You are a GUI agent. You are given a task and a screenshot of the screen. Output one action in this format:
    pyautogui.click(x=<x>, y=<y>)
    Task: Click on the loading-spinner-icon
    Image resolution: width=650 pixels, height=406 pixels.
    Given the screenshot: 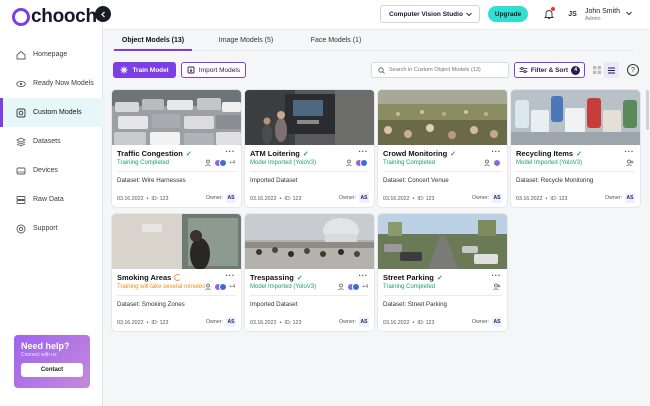 What is the action you would take?
    pyautogui.click(x=178, y=277)
    